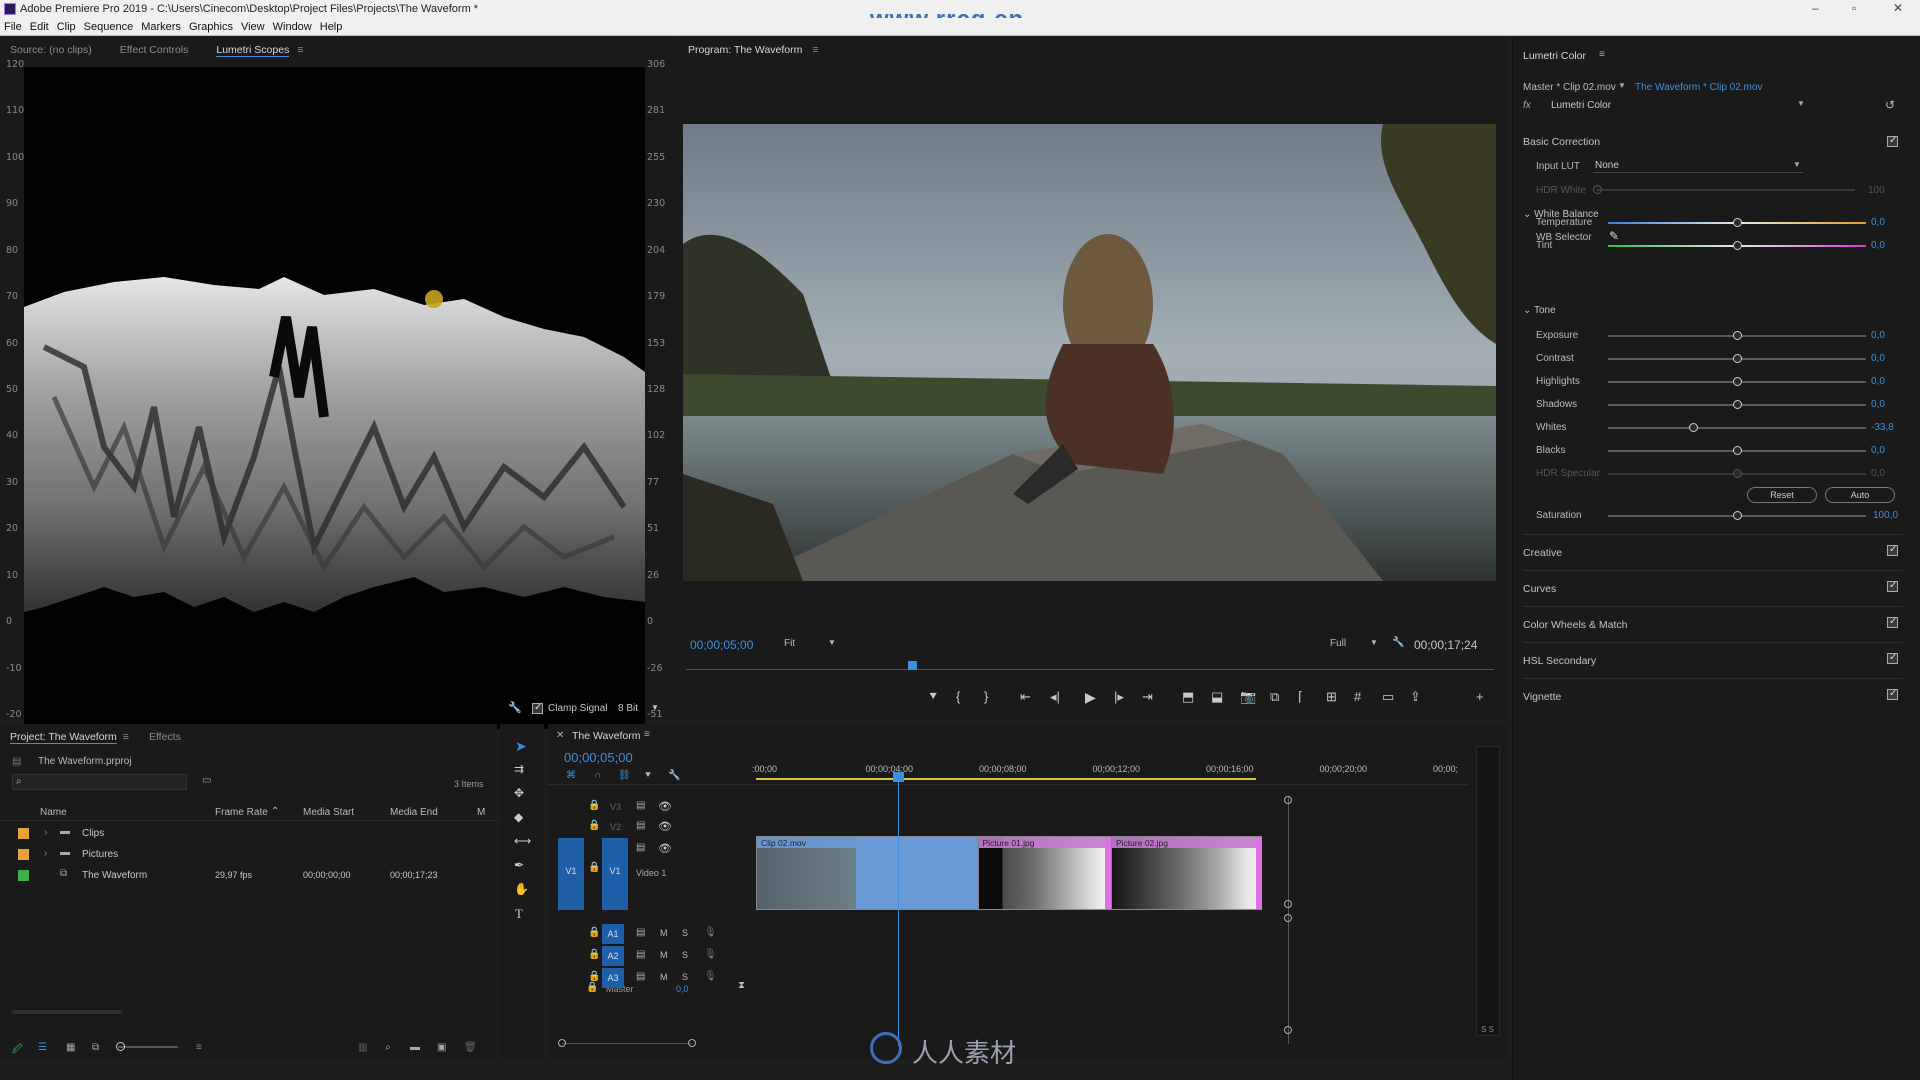 The image size is (1920, 1080). What do you see at coordinates (1188, 697) in the screenshot?
I see `lift-icon: ⬒` at bounding box center [1188, 697].